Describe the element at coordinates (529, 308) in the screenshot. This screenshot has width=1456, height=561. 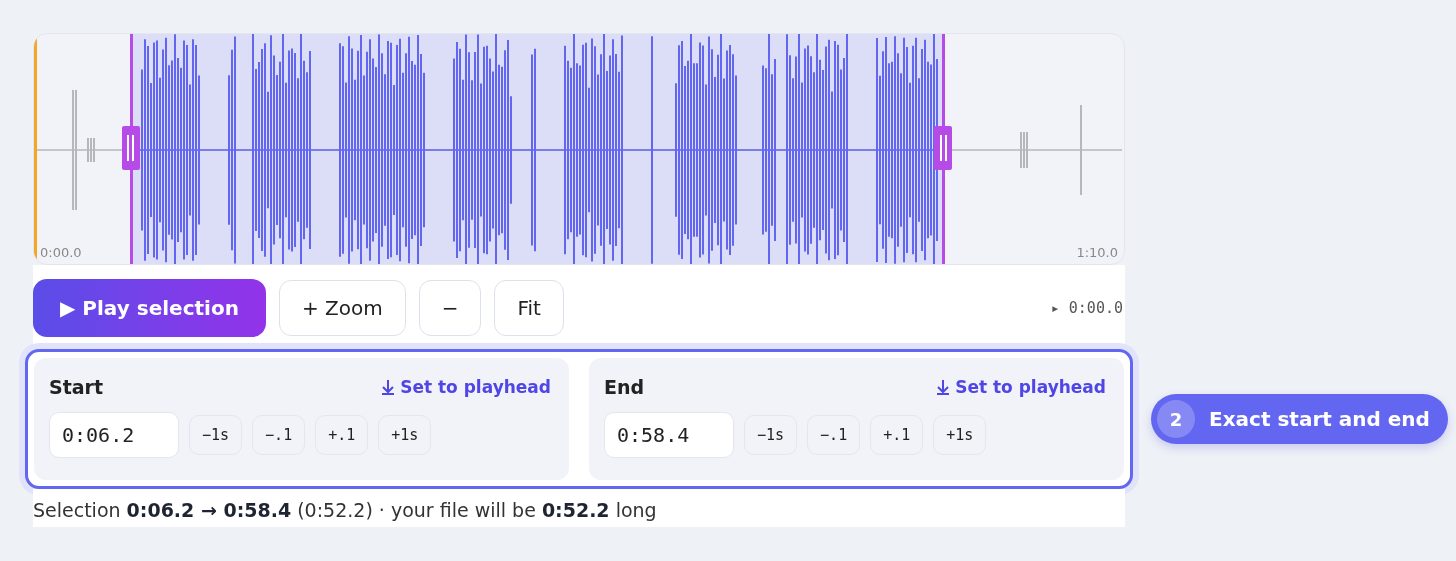
I see `fit-button: Fit` at that location.